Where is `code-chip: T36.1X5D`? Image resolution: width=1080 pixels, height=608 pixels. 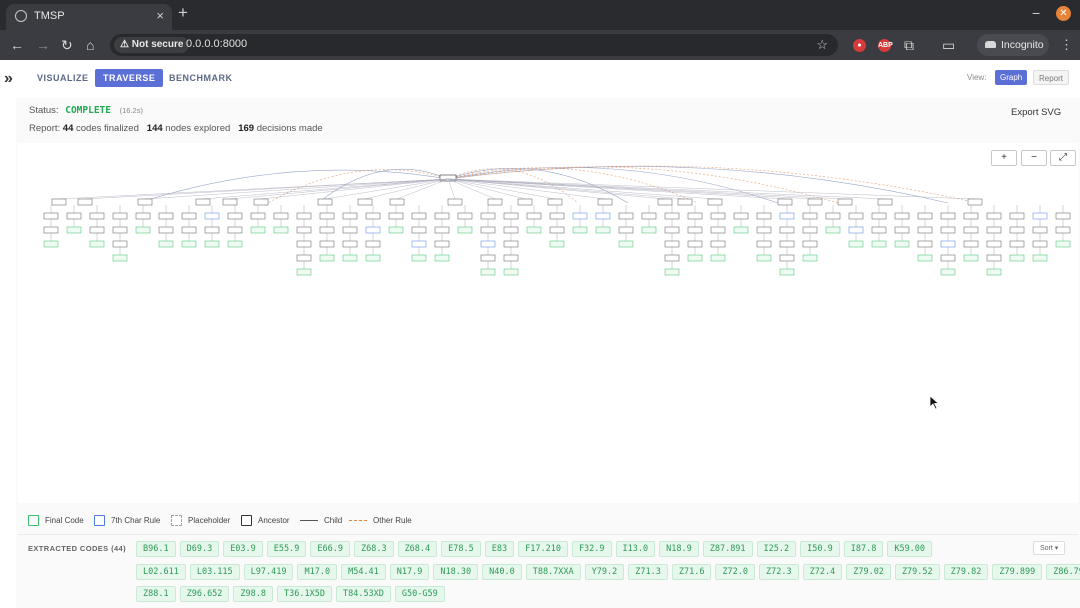 code-chip: T36.1X5D is located at coordinates (304, 594).